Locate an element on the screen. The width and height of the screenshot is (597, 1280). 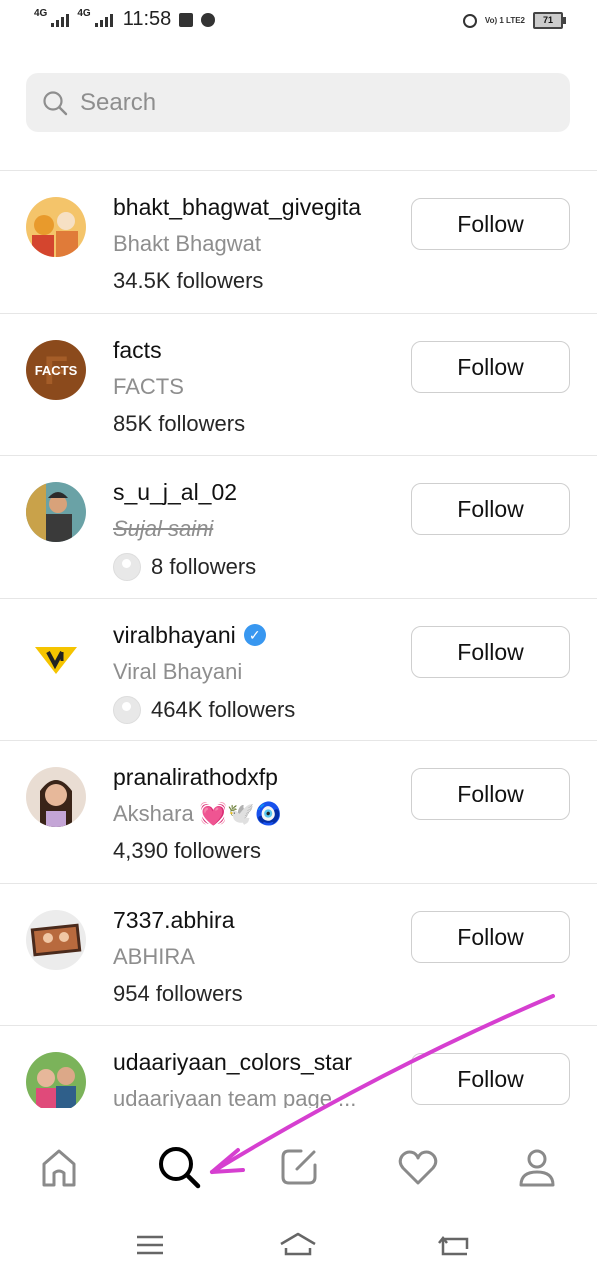
home-outline-icon is located at coordinates (298, 1244).